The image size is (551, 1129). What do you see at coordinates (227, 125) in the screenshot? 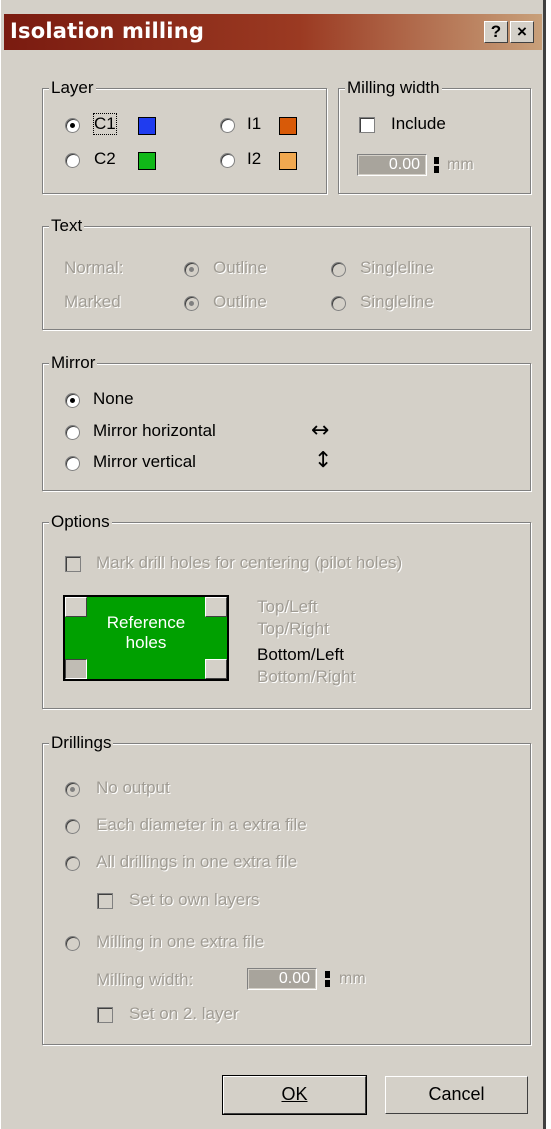
I see `layer-i1-radio` at bounding box center [227, 125].